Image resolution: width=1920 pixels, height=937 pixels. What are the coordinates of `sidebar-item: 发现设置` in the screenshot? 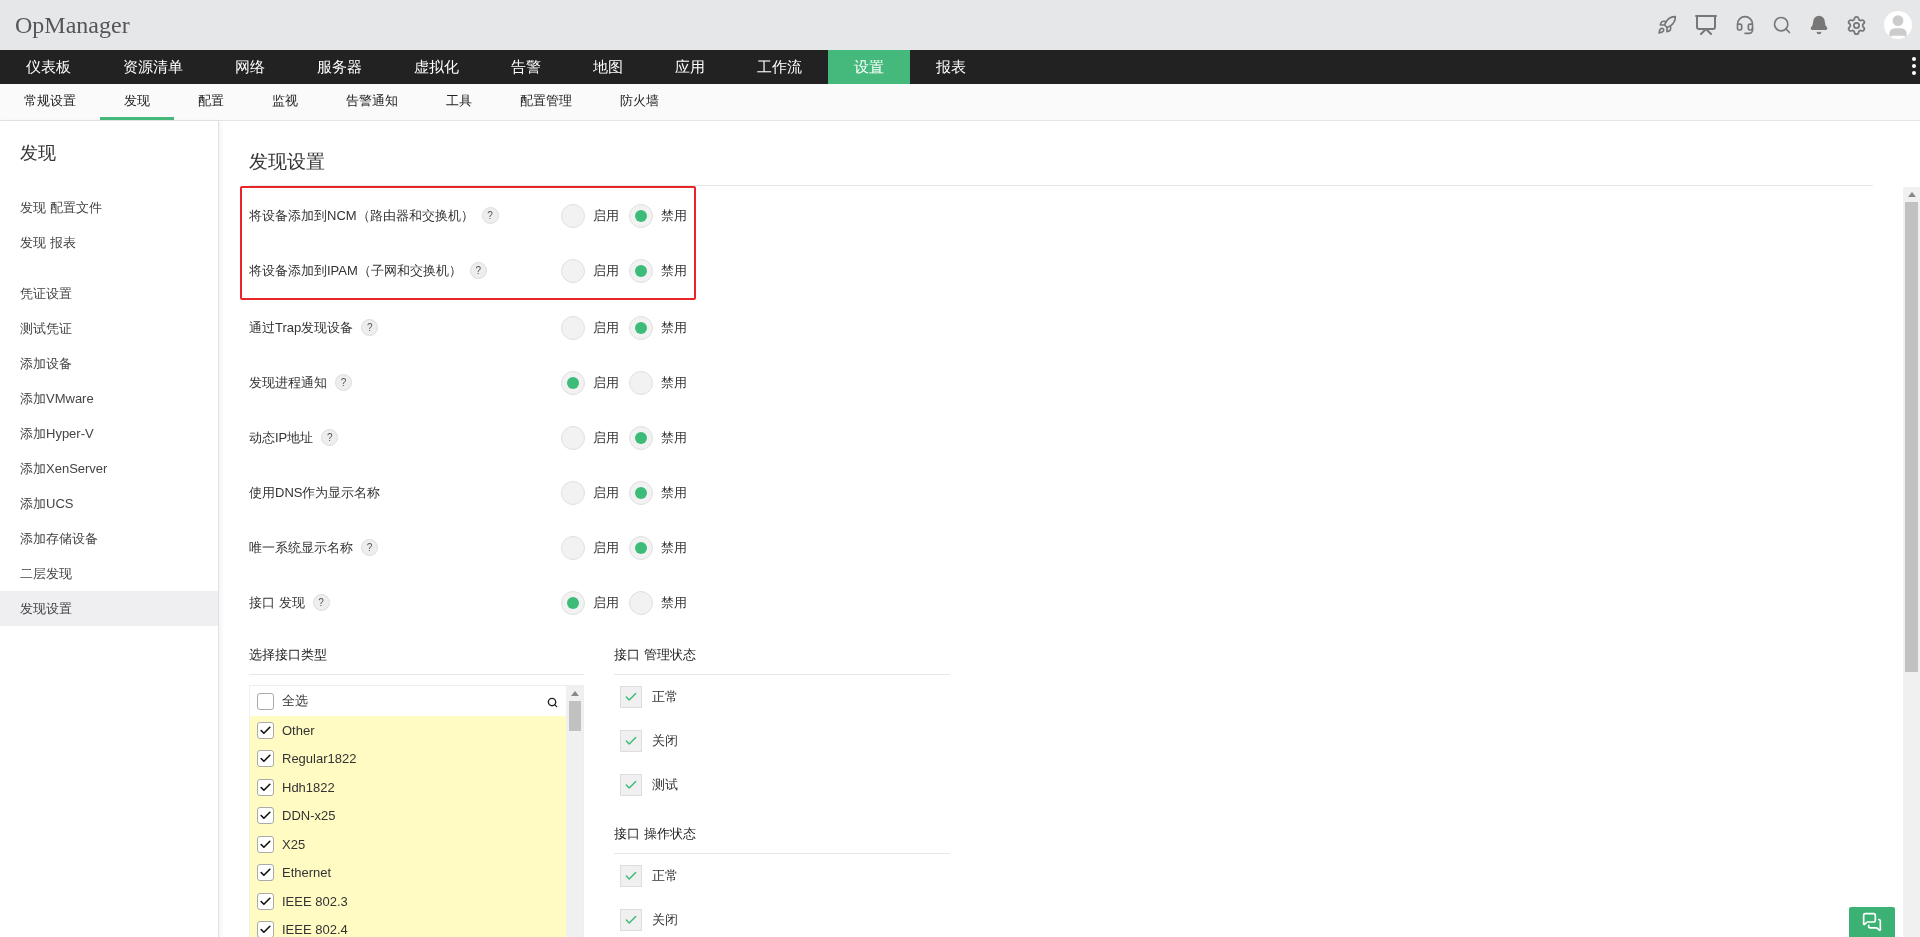 It's located at (109, 608).